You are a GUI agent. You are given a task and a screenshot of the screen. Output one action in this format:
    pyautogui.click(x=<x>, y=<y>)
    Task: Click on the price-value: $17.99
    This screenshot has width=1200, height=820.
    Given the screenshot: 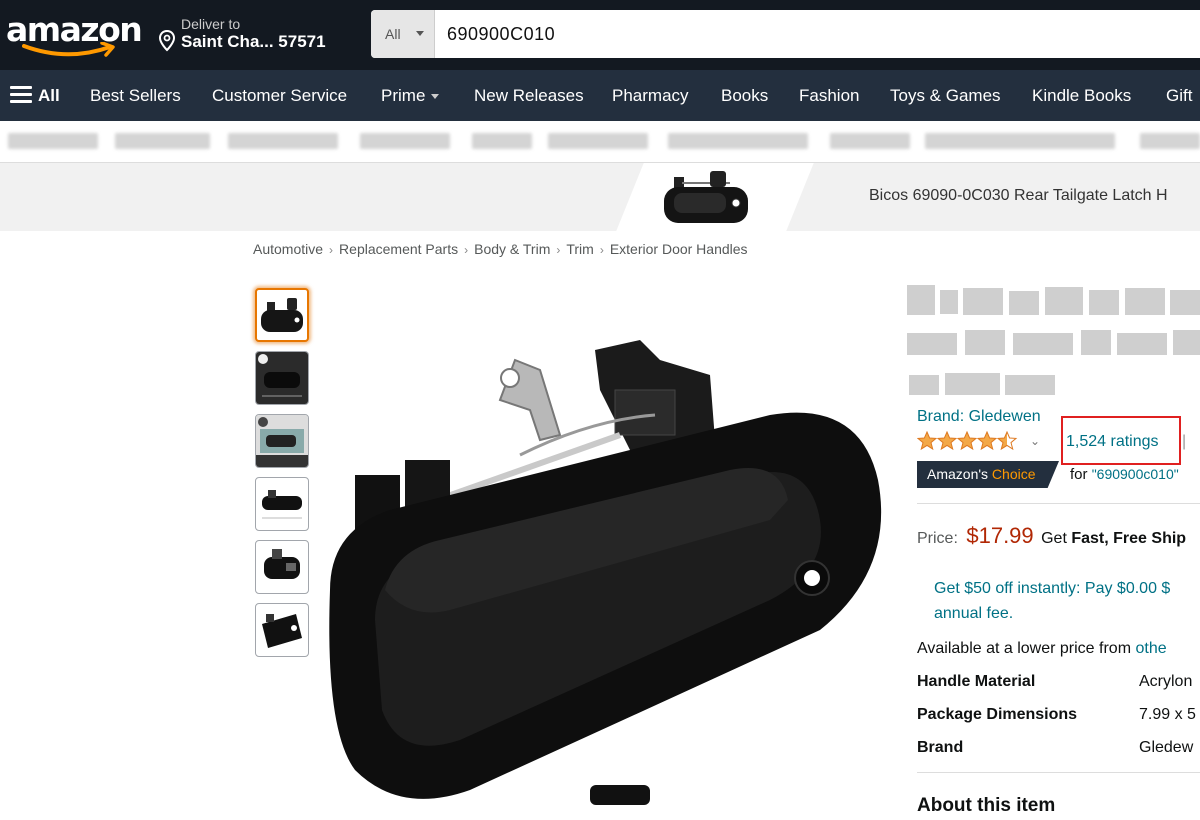 What is the action you would take?
    pyautogui.click(x=1000, y=535)
    